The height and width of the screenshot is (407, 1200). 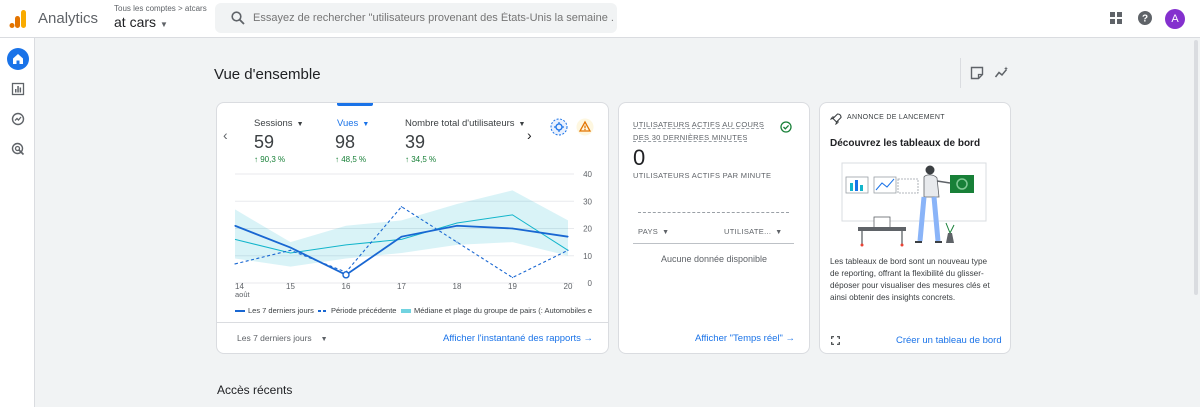 I want to click on nav-home, so click(x=18, y=59).